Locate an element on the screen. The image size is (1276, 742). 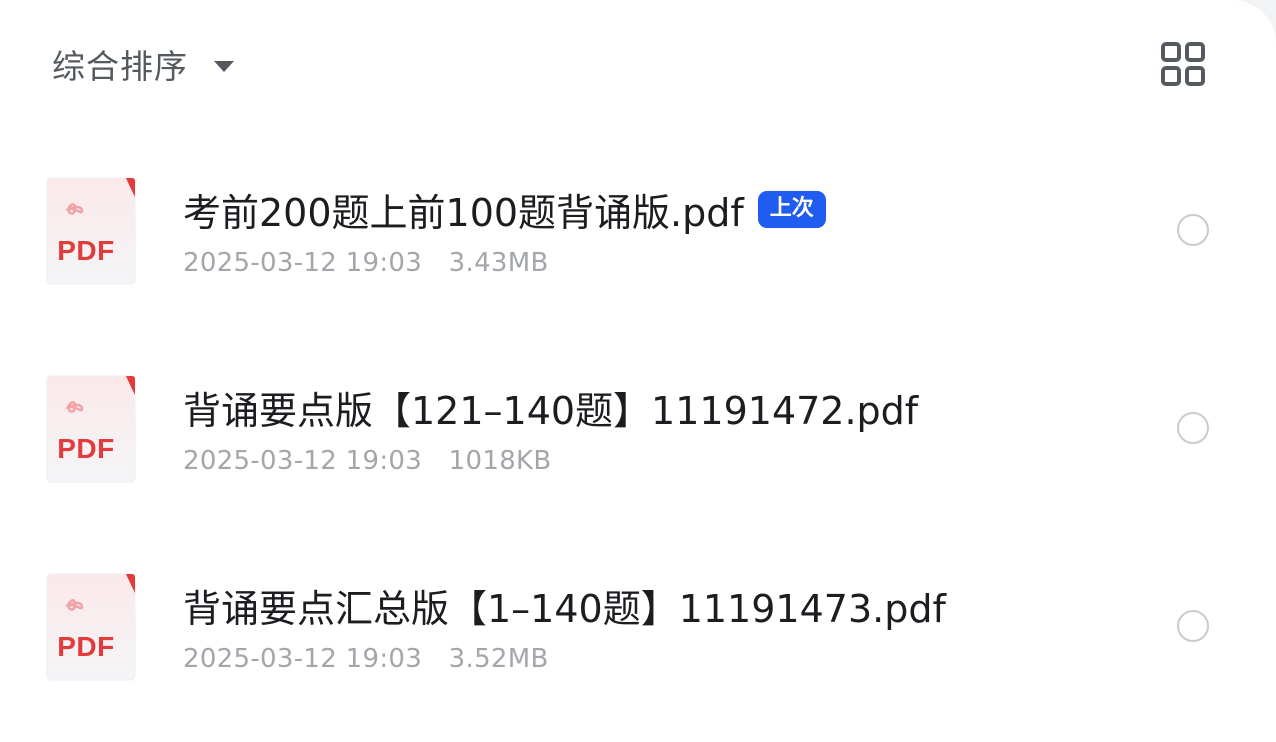
file-name-text: 考前200题上前100题背诵版.pdf is located at coordinates (463, 213).